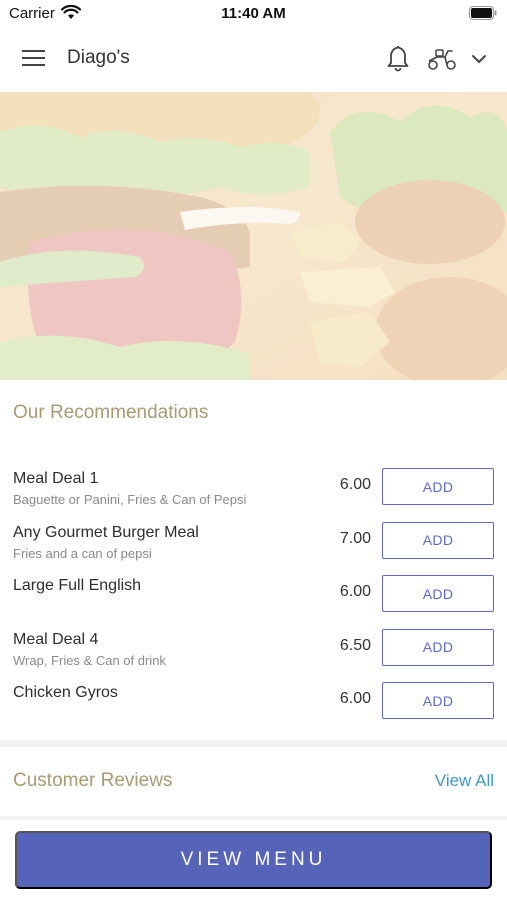 This screenshot has height=900, width=507. I want to click on recommendations-title: Our Recommendations, so click(111, 412).